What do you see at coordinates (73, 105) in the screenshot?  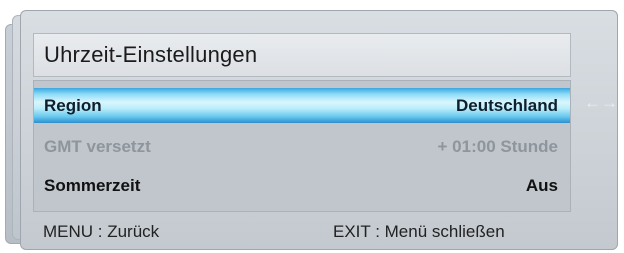 I see `setting-label-region: Region` at bounding box center [73, 105].